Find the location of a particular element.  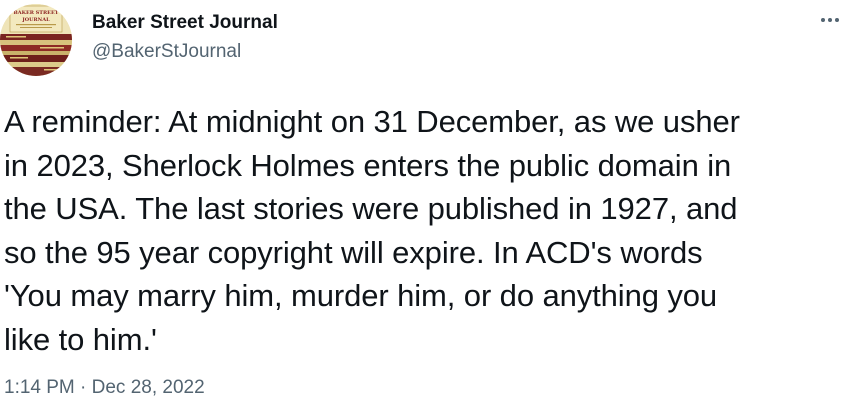

journal-cover-image: BAKER STREET JOURNAL is located at coordinates (36, 40).